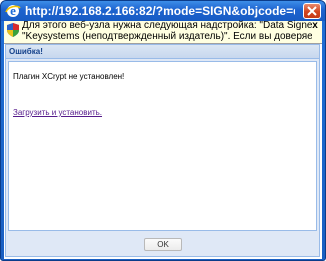 Image resolution: width=326 pixels, height=261 pixels. Describe the element at coordinates (315, 26) in the screenshot. I see `information-bar-close-icon: x` at that location.